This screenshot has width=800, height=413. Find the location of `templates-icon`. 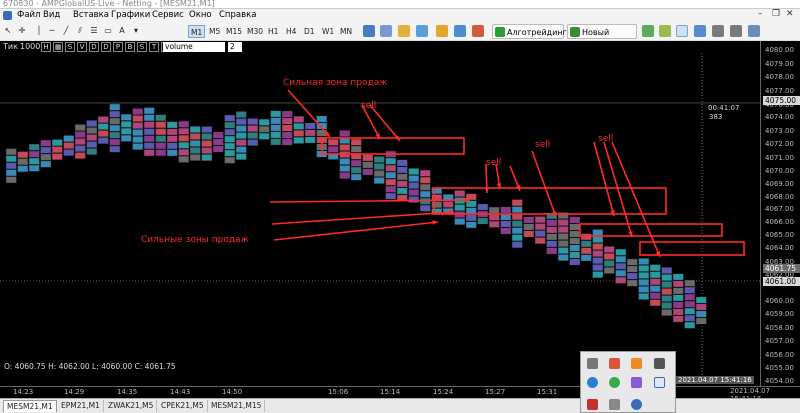

templates-icon is located at coordinates (386, 31).